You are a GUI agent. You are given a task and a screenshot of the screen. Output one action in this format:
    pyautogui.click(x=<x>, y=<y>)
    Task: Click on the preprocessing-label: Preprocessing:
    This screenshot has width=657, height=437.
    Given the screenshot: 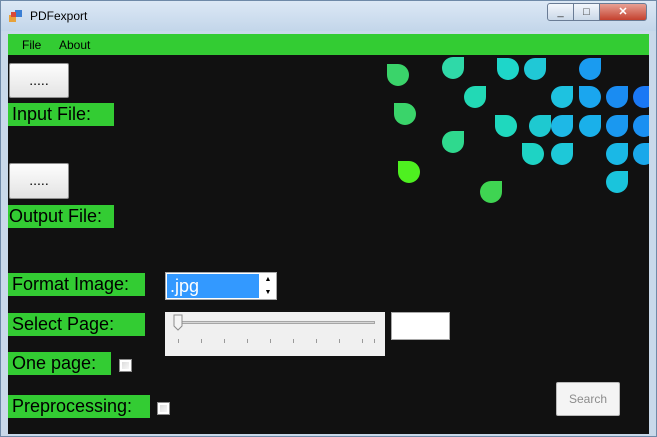 What is the action you would take?
    pyautogui.click(x=79, y=406)
    